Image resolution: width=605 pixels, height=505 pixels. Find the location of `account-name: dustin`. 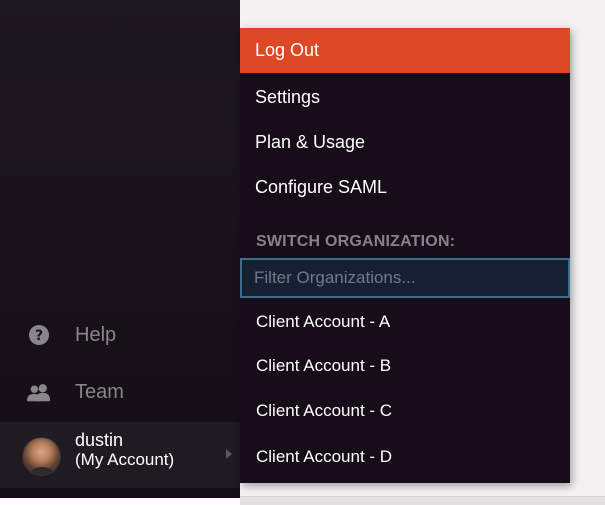

account-name: dustin is located at coordinates (99, 440).